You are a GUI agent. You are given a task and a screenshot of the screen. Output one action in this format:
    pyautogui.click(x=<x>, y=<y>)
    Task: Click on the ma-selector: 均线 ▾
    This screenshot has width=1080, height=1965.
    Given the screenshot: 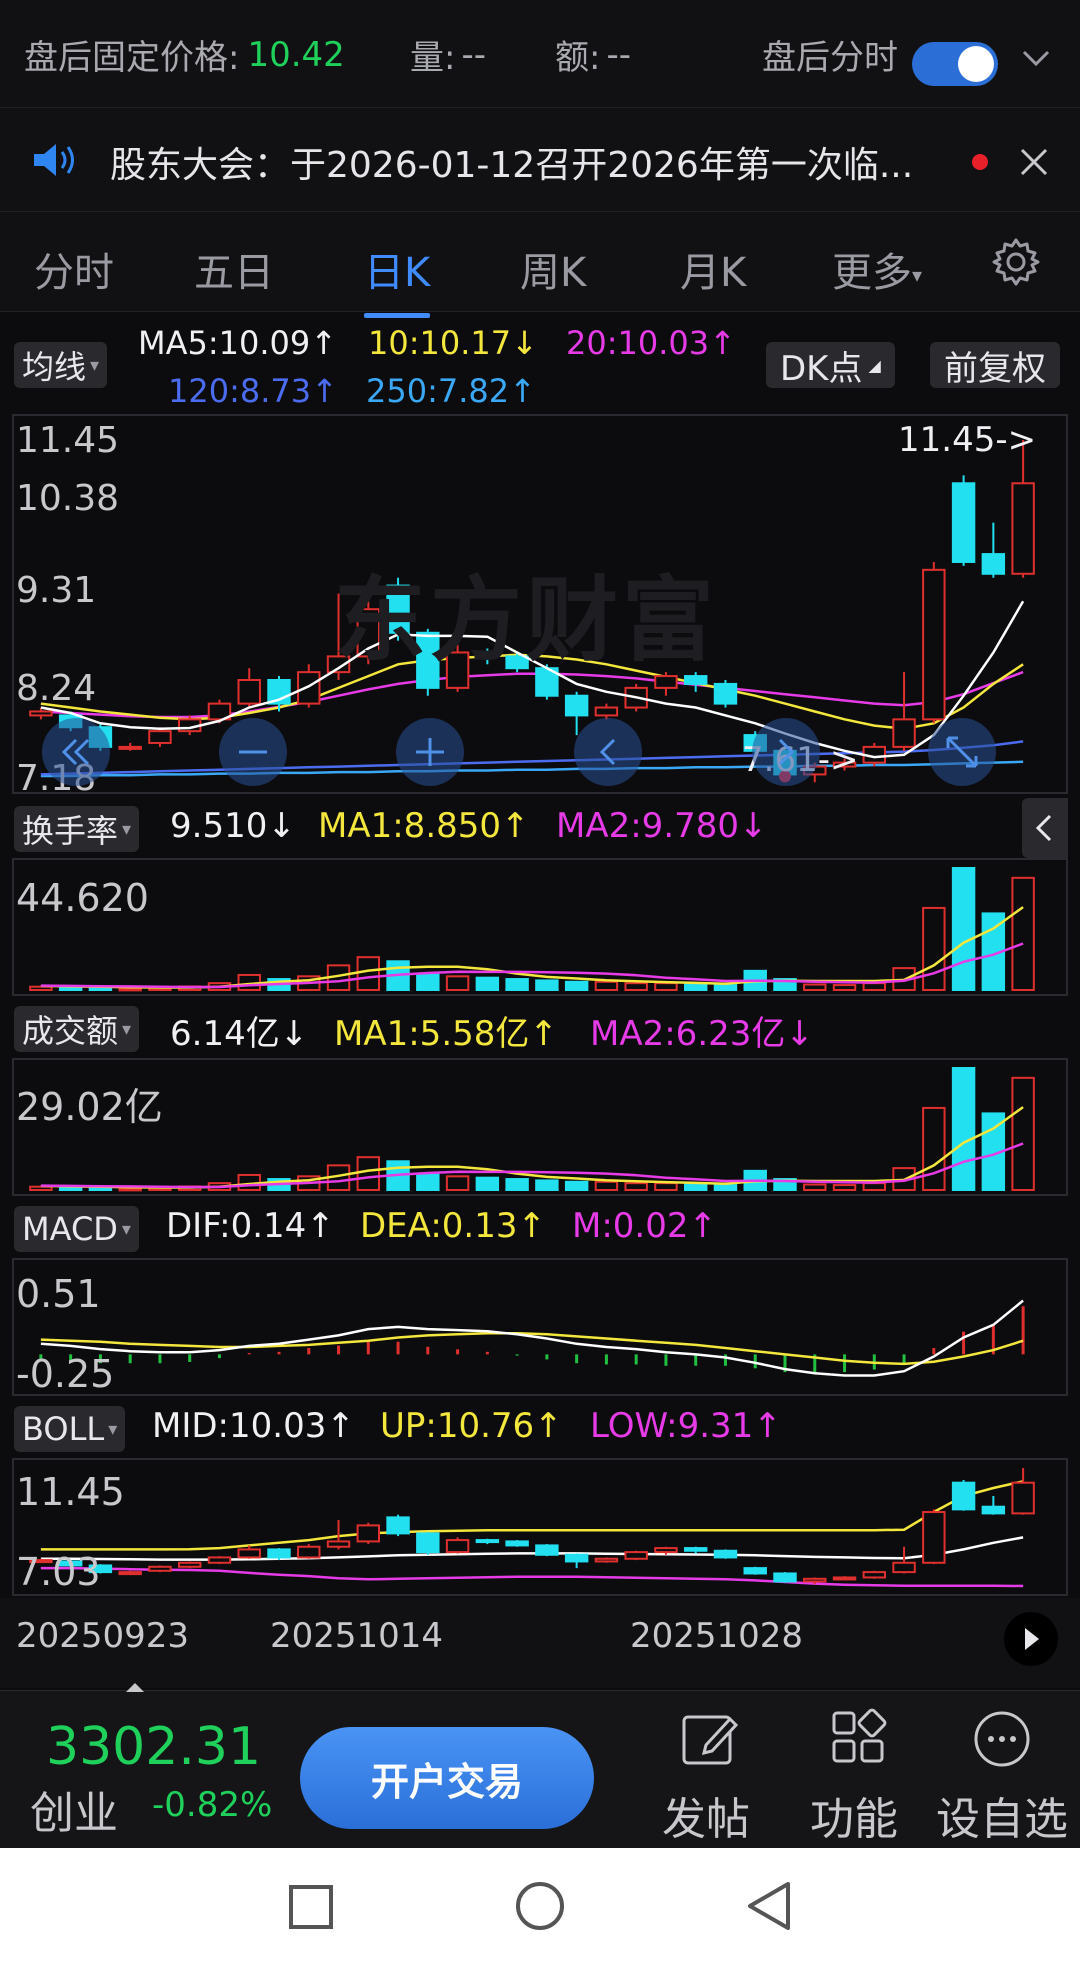 What is the action you would take?
    pyautogui.click(x=61, y=365)
    